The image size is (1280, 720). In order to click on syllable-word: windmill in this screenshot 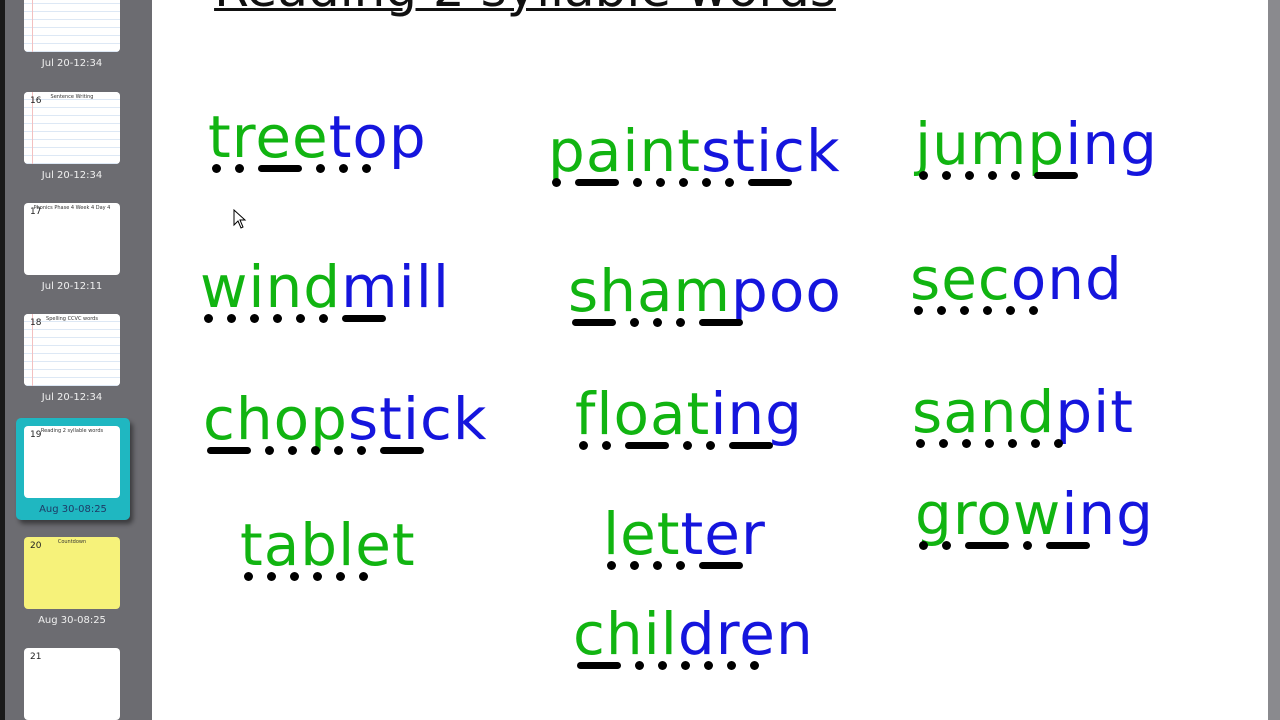, I will do `click(325, 290)`.